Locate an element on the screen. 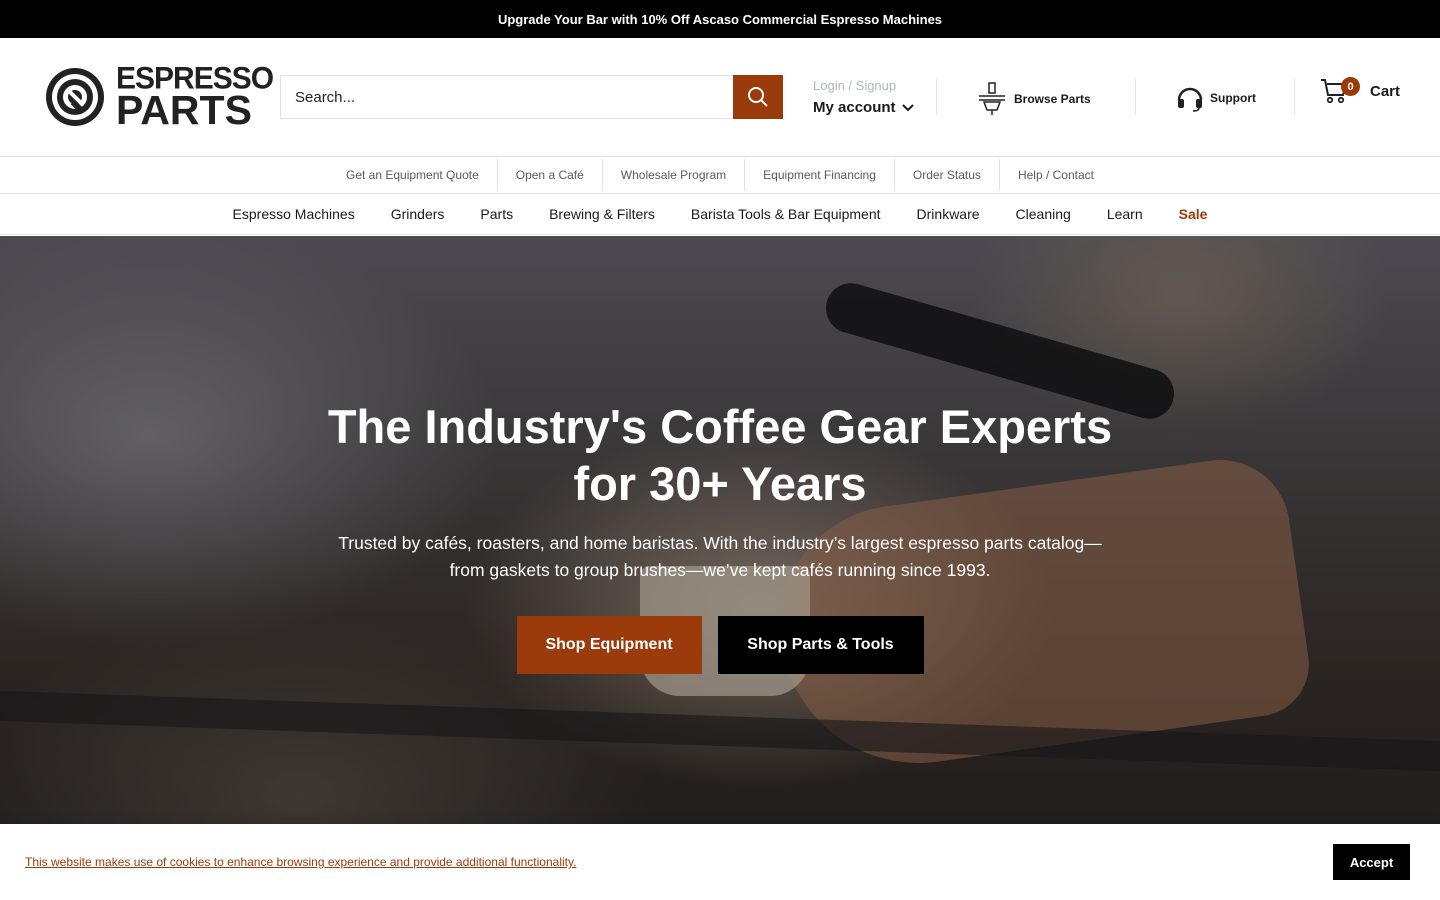  browse-parts-link: Browse Parts is located at coordinates (1034, 99).